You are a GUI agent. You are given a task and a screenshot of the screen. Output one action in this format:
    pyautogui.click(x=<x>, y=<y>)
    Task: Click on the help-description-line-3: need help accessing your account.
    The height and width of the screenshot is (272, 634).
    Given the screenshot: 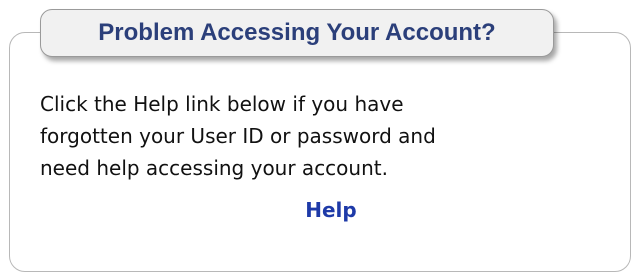 What is the action you would take?
    pyautogui.click(x=214, y=168)
    